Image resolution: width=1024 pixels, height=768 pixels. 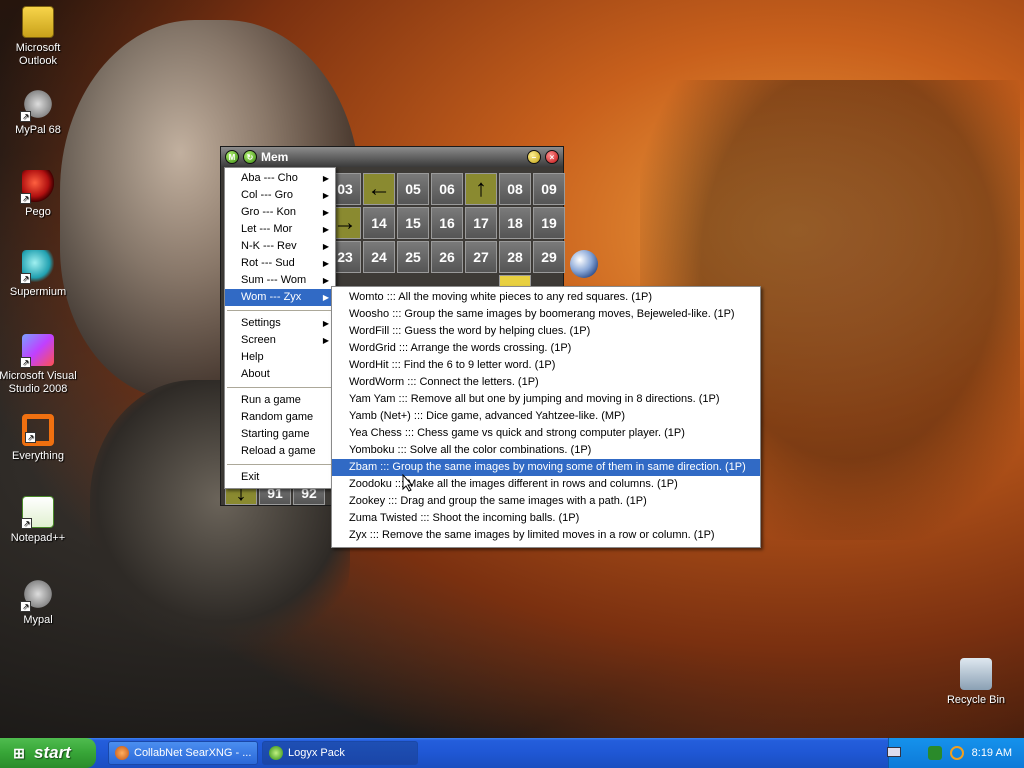 What do you see at coordinates (413, 223) in the screenshot?
I see `board-cell: 15` at bounding box center [413, 223].